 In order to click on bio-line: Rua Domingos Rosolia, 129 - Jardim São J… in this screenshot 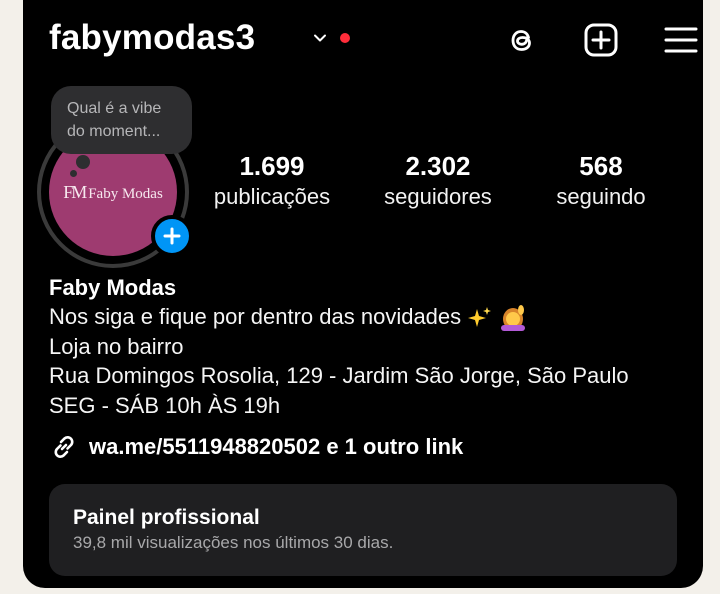, I will do `click(339, 375)`.